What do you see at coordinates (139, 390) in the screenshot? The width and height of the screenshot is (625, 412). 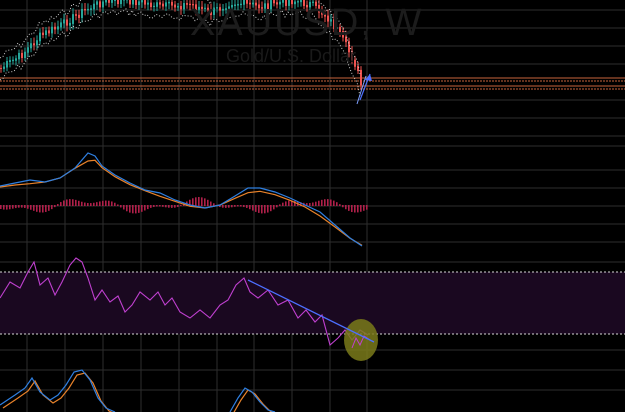 I see `stochastic-pane` at bounding box center [139, 390].